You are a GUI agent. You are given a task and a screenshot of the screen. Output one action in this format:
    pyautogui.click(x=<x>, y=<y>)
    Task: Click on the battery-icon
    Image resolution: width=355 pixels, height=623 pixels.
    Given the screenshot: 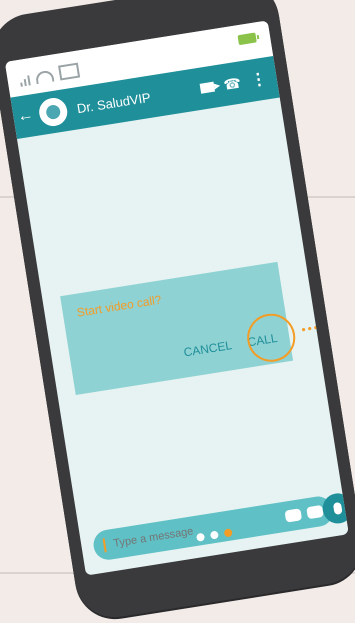 What is the action you would take?
    pyautogui.click(x=247, y=39)
    